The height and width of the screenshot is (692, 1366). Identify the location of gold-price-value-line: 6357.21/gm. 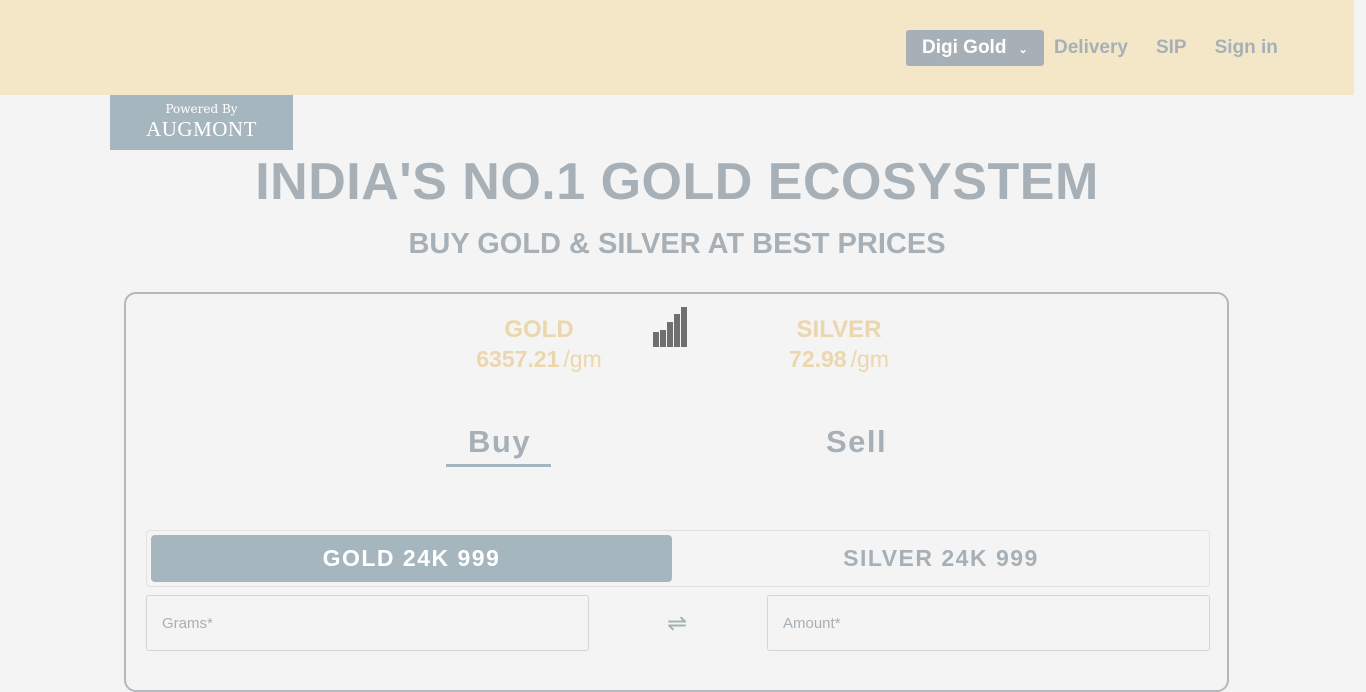
(539, 359).